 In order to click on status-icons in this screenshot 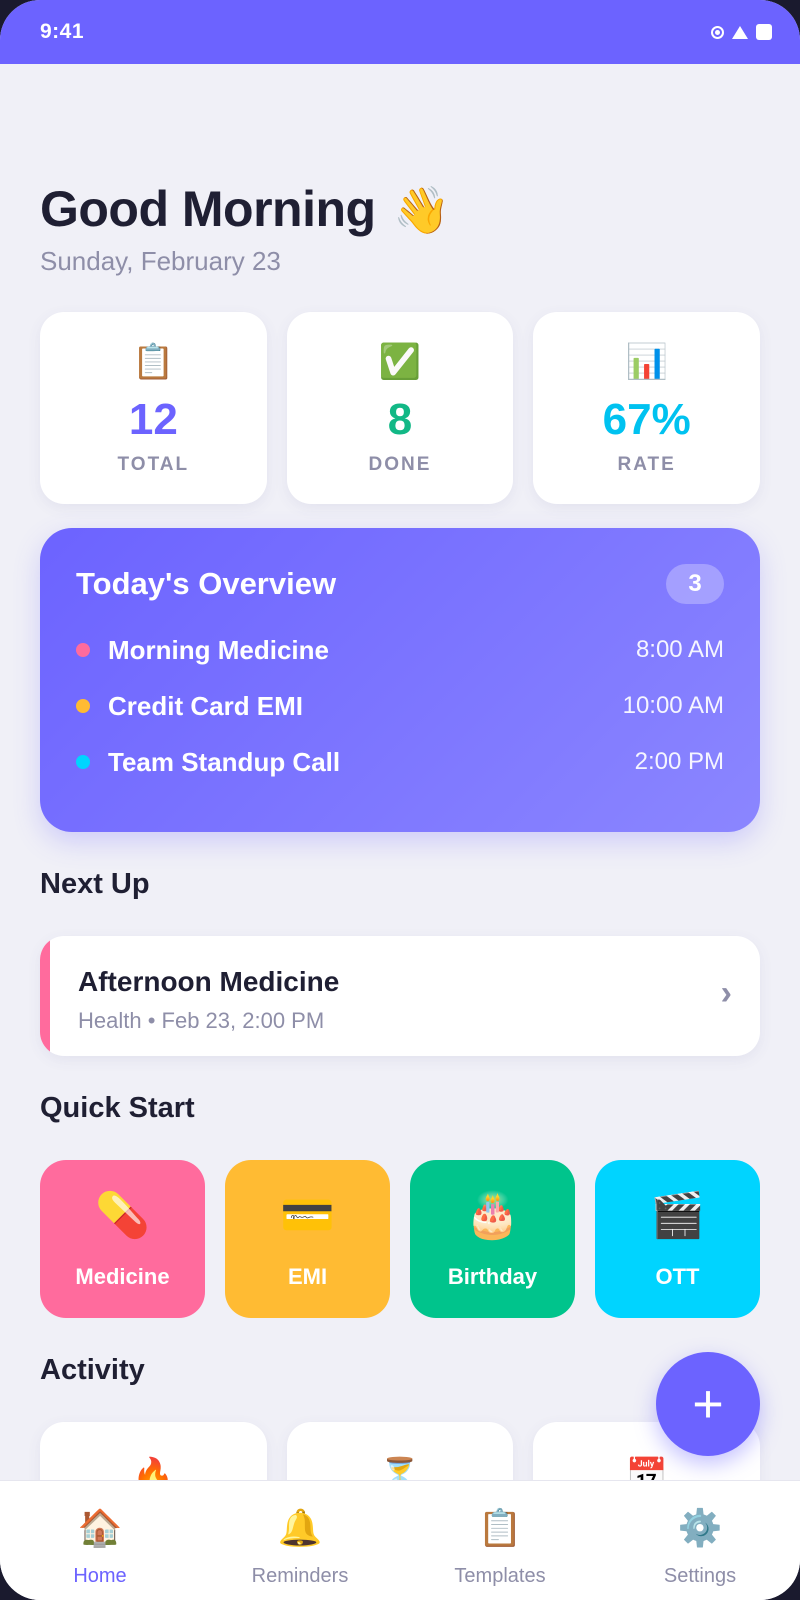, I will do `click(741, 32)`.